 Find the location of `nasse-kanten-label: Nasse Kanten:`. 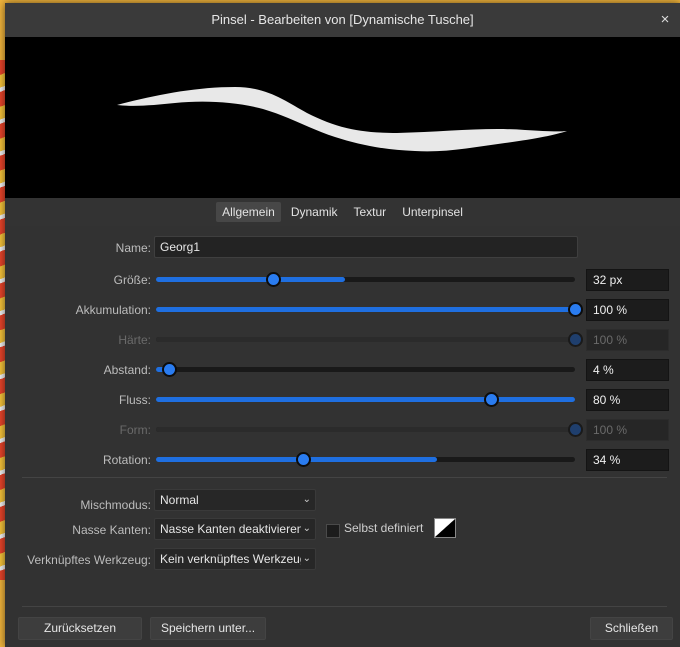

nasse-kanten-label: Nasse Kanten: is located at coordinates (111, 530).